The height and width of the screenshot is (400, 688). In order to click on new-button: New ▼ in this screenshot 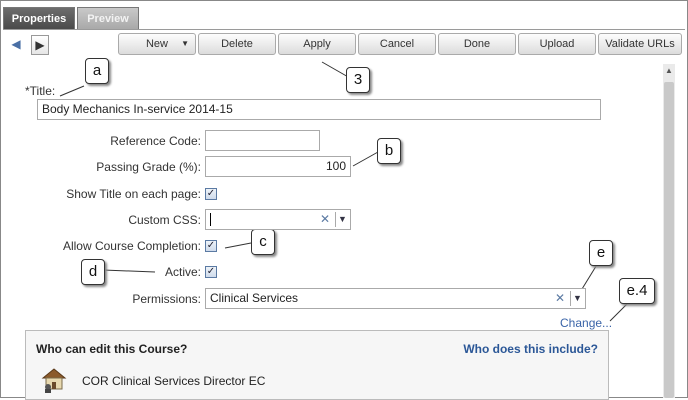, I will do `click(157, 44)`.